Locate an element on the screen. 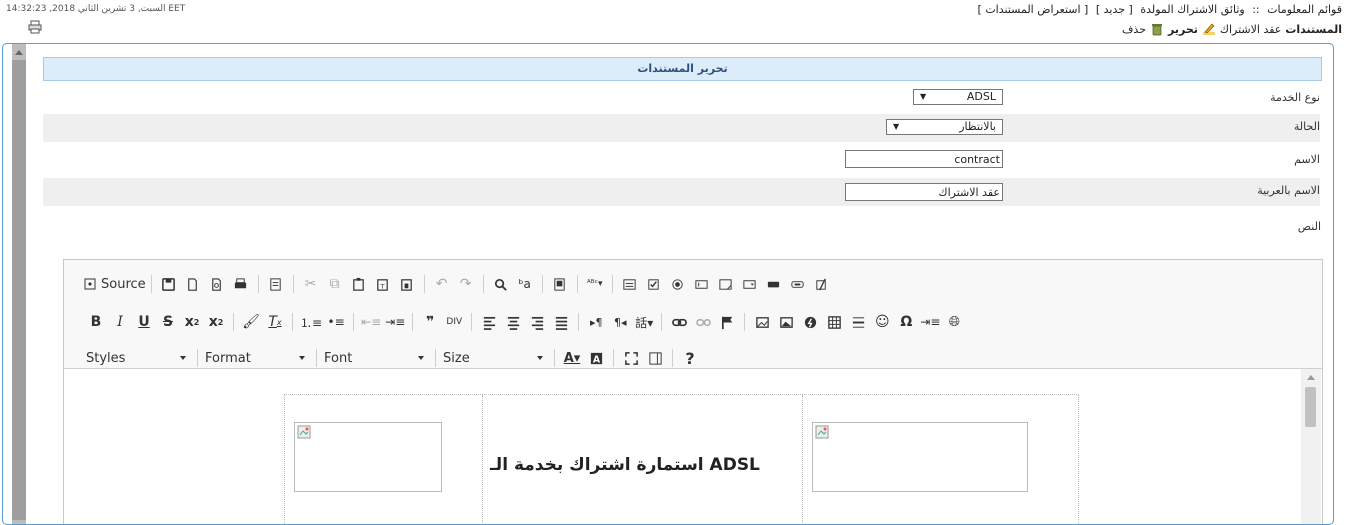  flash-icon is located at coordinates (810, 322).